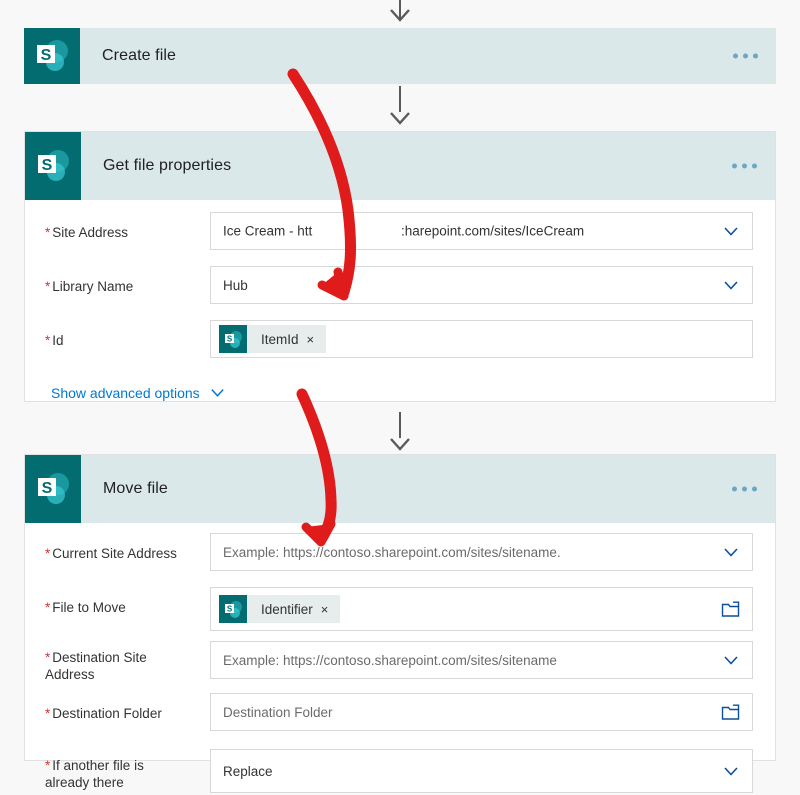 This screenshot has height=795, width=800. I want to click on field-label: * If another file is already there, so click(94, 774).